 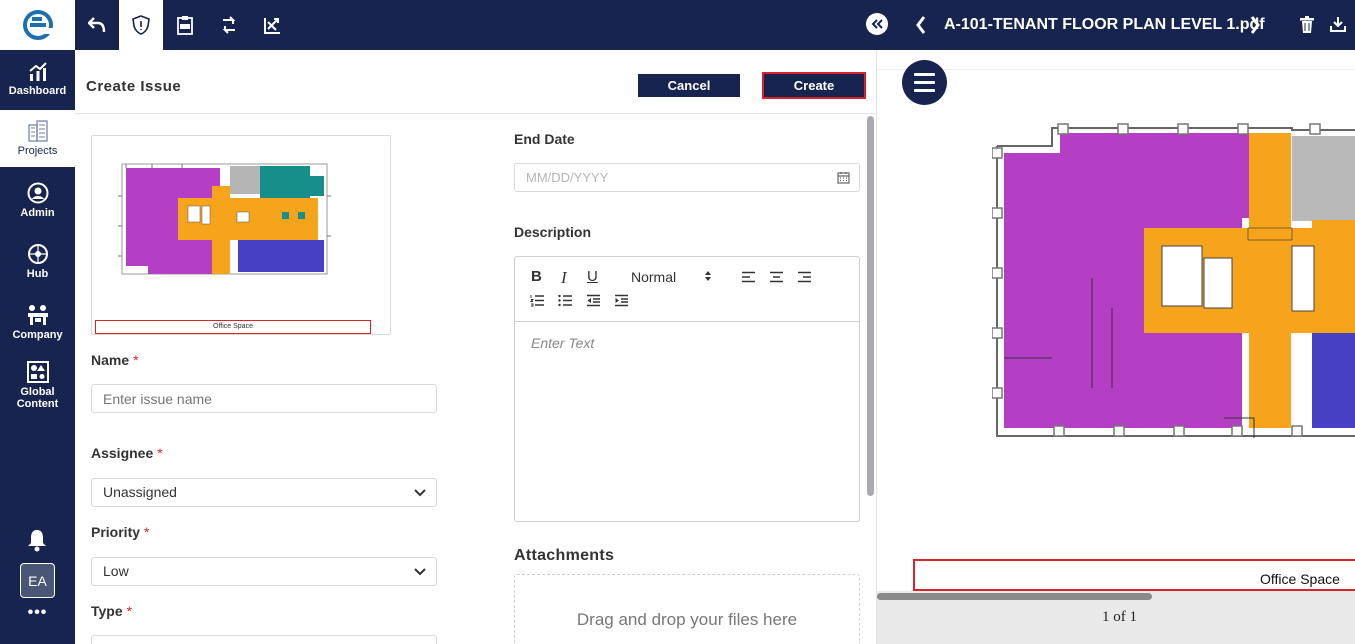 What do you see at coordinates (689, 85) in the screenshot?
I see `cancel-button: Cancel` at bounding box center [689, 85].